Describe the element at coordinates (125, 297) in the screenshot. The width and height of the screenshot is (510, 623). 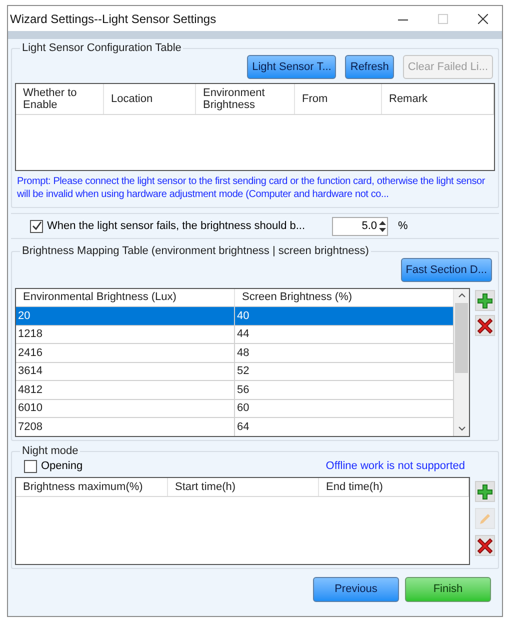
I see `column-header: Environmental Brightness (Lux)` at that location.